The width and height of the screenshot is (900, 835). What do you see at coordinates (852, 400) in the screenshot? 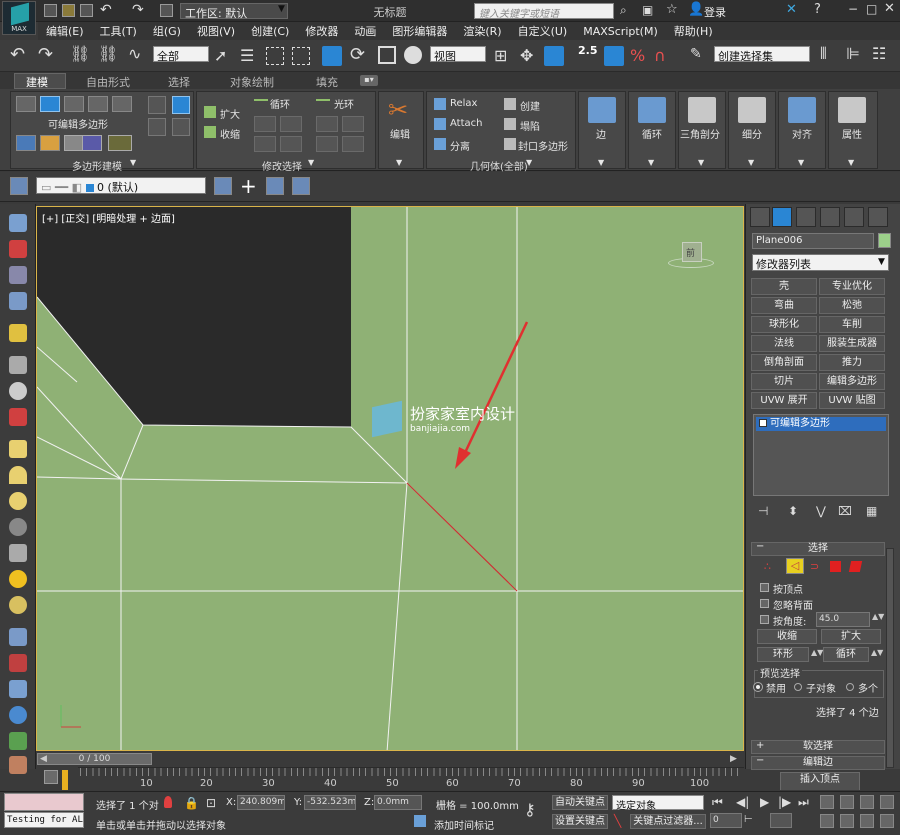
I see `modifier-uvw-map-button: UVW 贴图` at bounding box center [852, 400].